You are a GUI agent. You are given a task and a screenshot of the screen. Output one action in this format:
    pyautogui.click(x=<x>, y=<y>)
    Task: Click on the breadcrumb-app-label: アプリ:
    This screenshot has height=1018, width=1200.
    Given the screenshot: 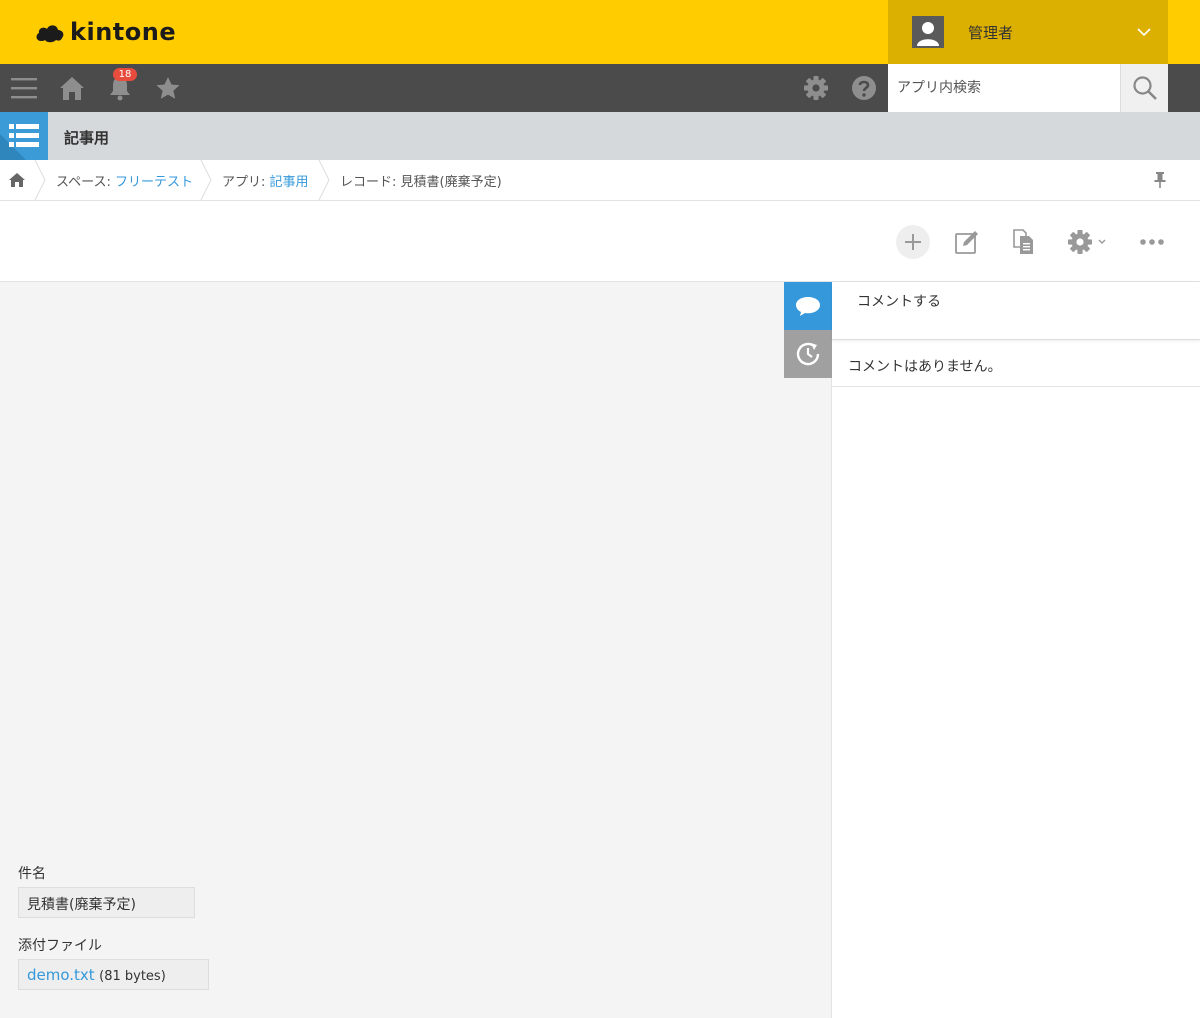 What is the action you would take?
    pyautogui.click(x=246, y=182)
    